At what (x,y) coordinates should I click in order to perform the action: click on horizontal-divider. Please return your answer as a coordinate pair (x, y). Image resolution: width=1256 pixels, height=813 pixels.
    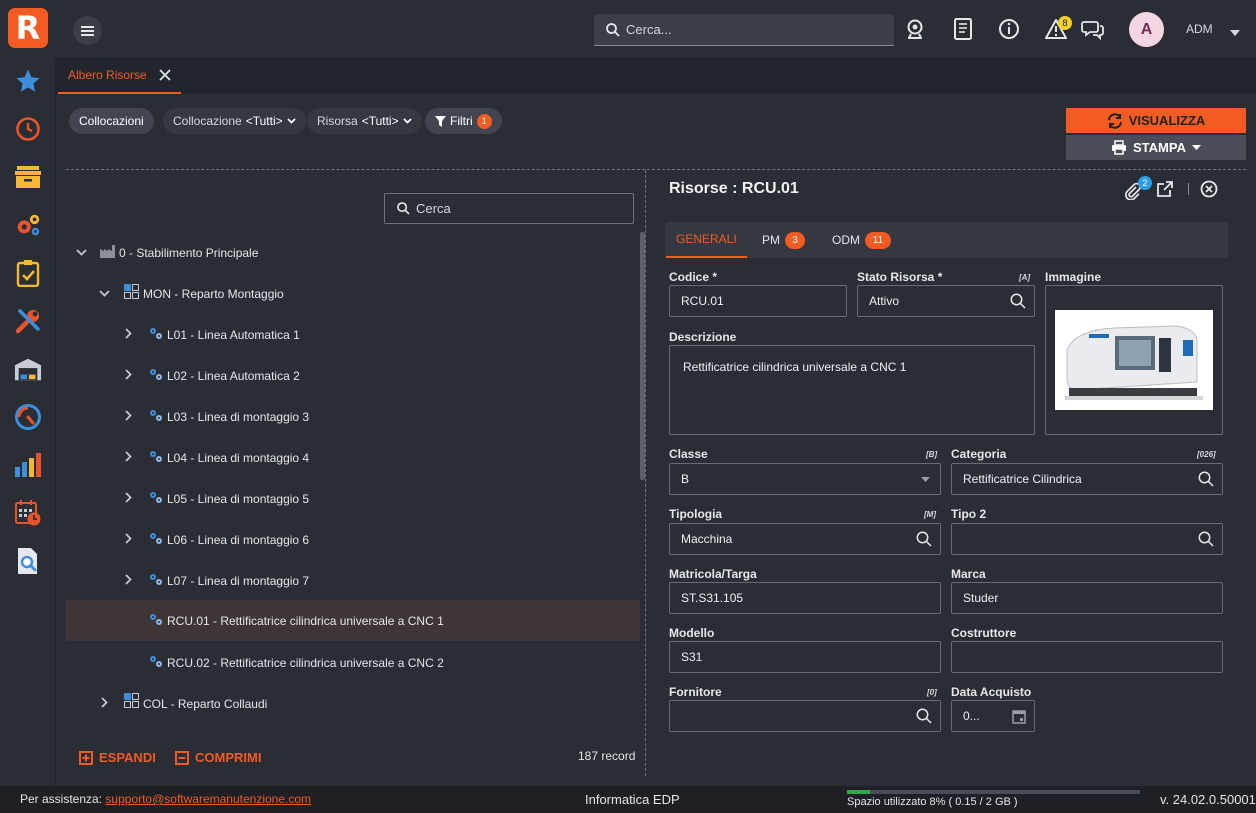
    Looking at the image, I should click on (656, 169).